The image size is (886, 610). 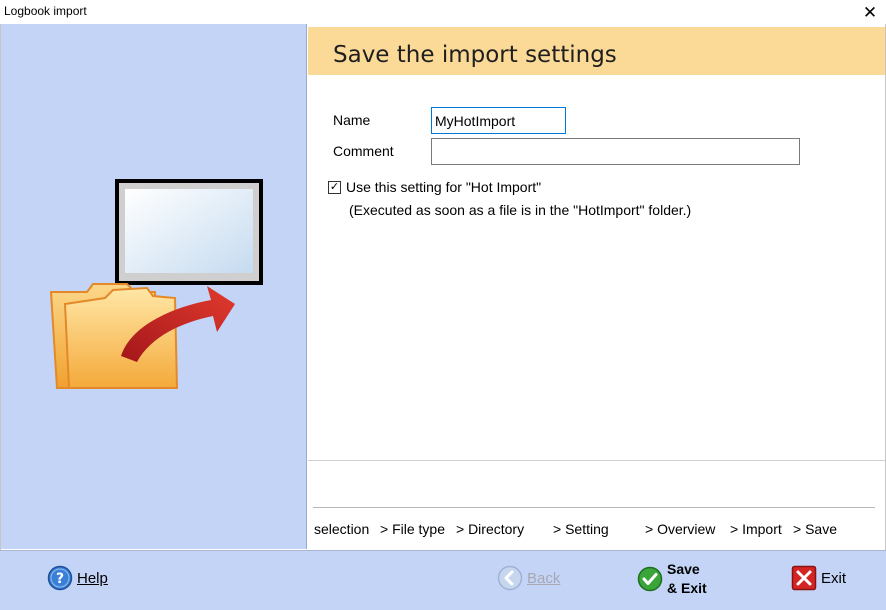 I want to click on comment-input, so click(x=615, y=151).